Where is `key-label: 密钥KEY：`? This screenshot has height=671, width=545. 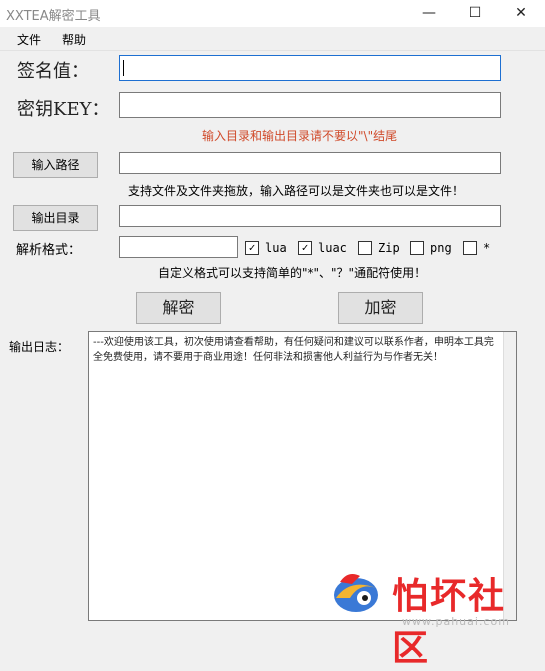 key-label: 密钥KEY： is located at coordinates (63, 109).